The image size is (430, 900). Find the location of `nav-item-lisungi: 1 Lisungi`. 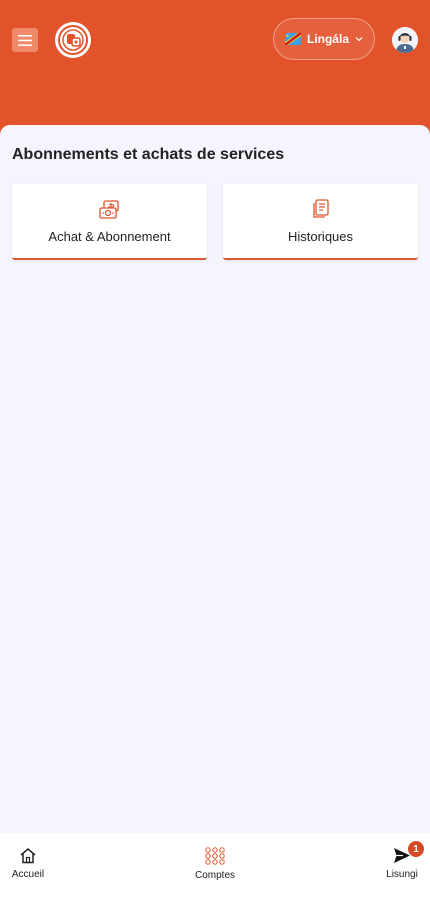

nav-item-lisungi: 1 Lisungi is located at coordinates (403, 860).